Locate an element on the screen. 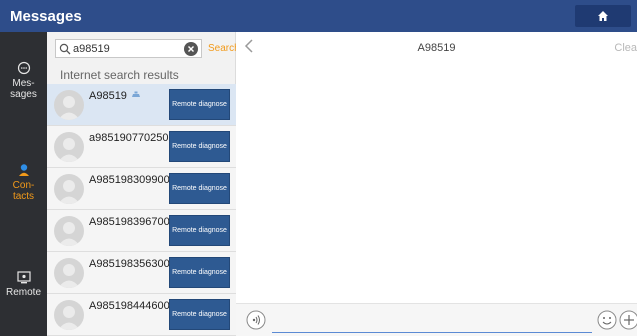 This screenshot has width=637, height=336. chat-bubble-icon is located at coordinates (23, 68).